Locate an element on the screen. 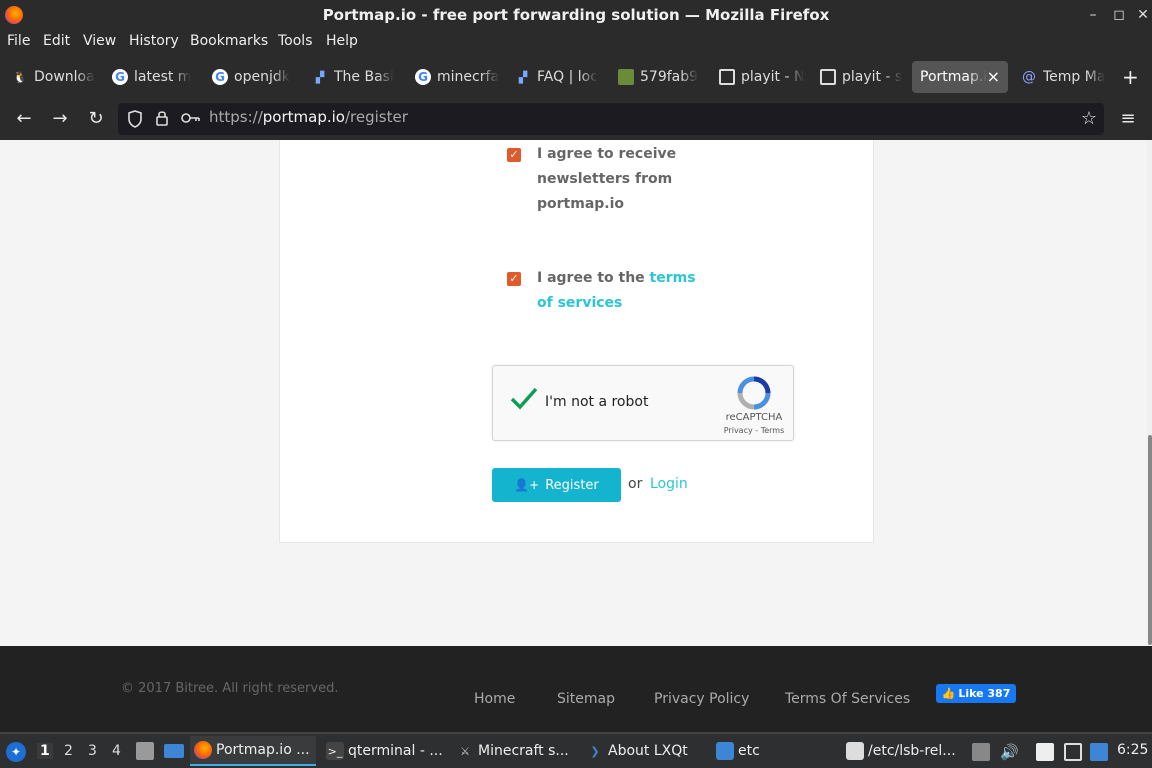 The width and height of the screenshot is (1152, 768). close-window-button: ✕ is located at coordinates (1143, 15).